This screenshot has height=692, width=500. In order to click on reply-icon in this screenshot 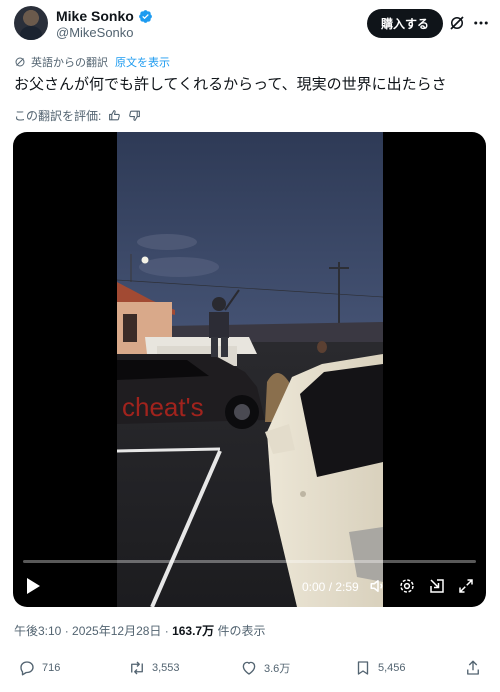, I will do `click(27, 668)`.